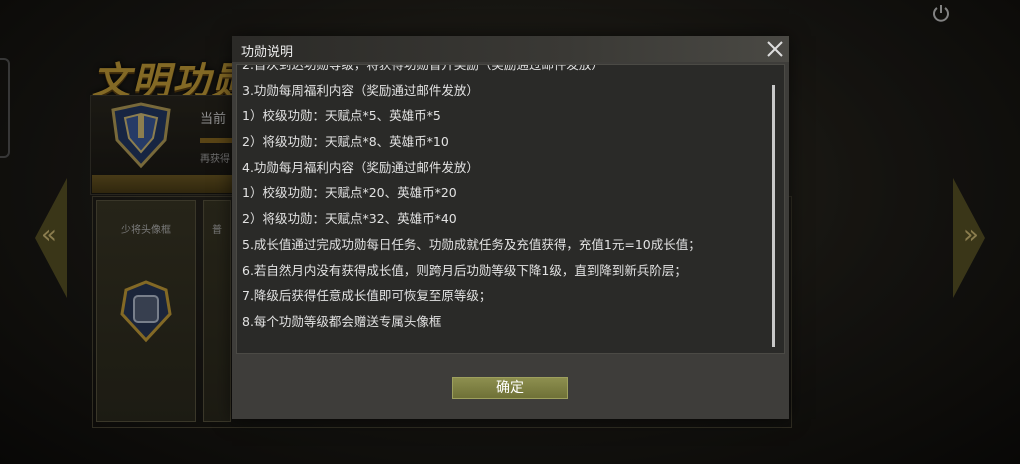  What do you see at coordinates (360, 90) in the screenshot?
I see `description-line: 3.功勋每周福利内容（奖励通过邮件发放）` at bounding box center [360, 90].